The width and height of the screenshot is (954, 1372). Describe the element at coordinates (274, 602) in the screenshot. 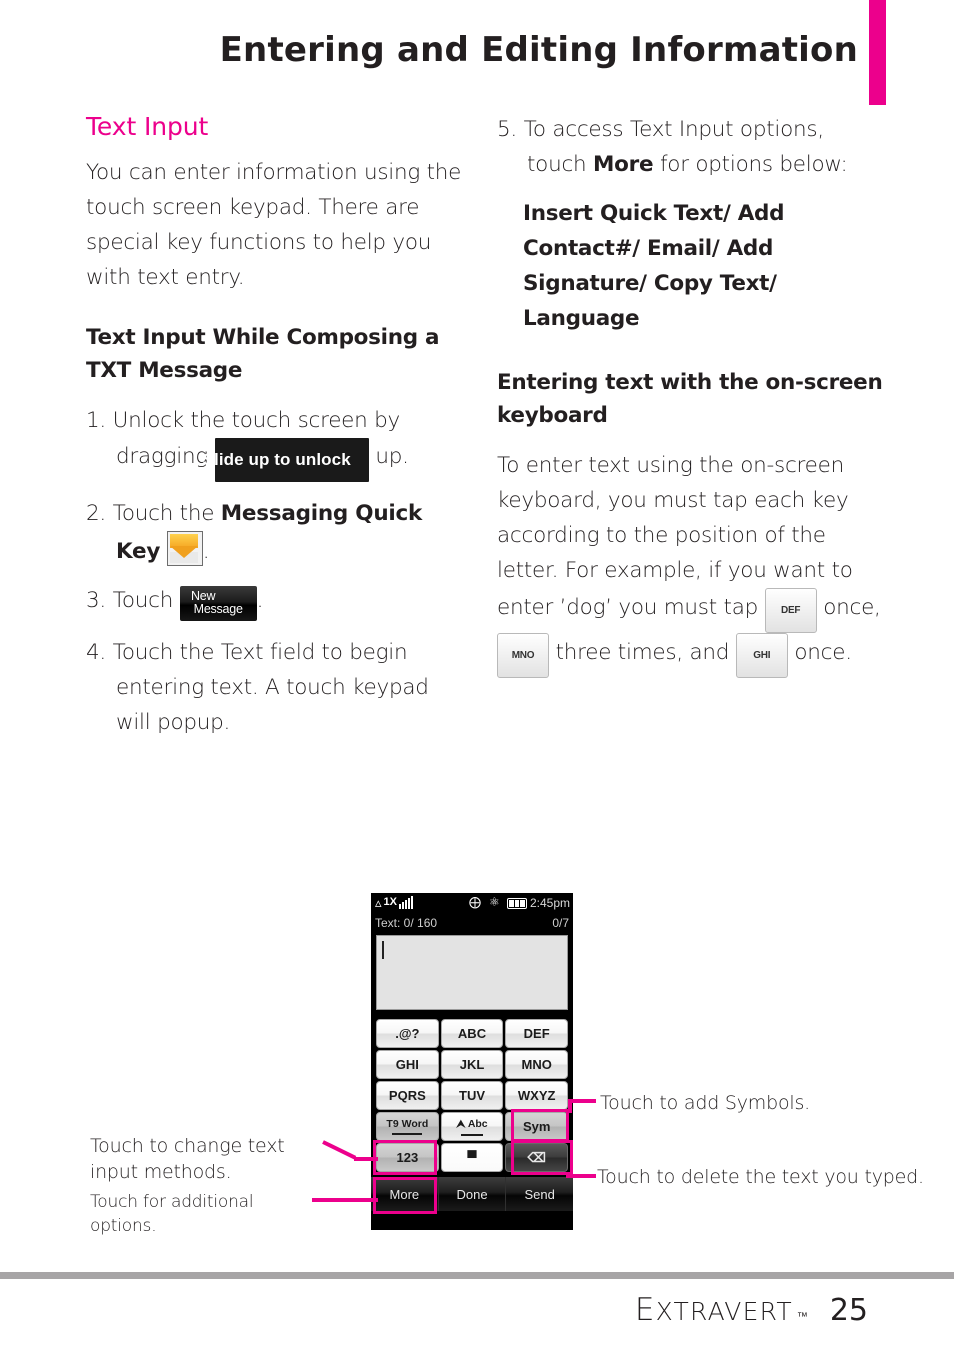

I see `step-3: 3. Touch New Message .` at that location.